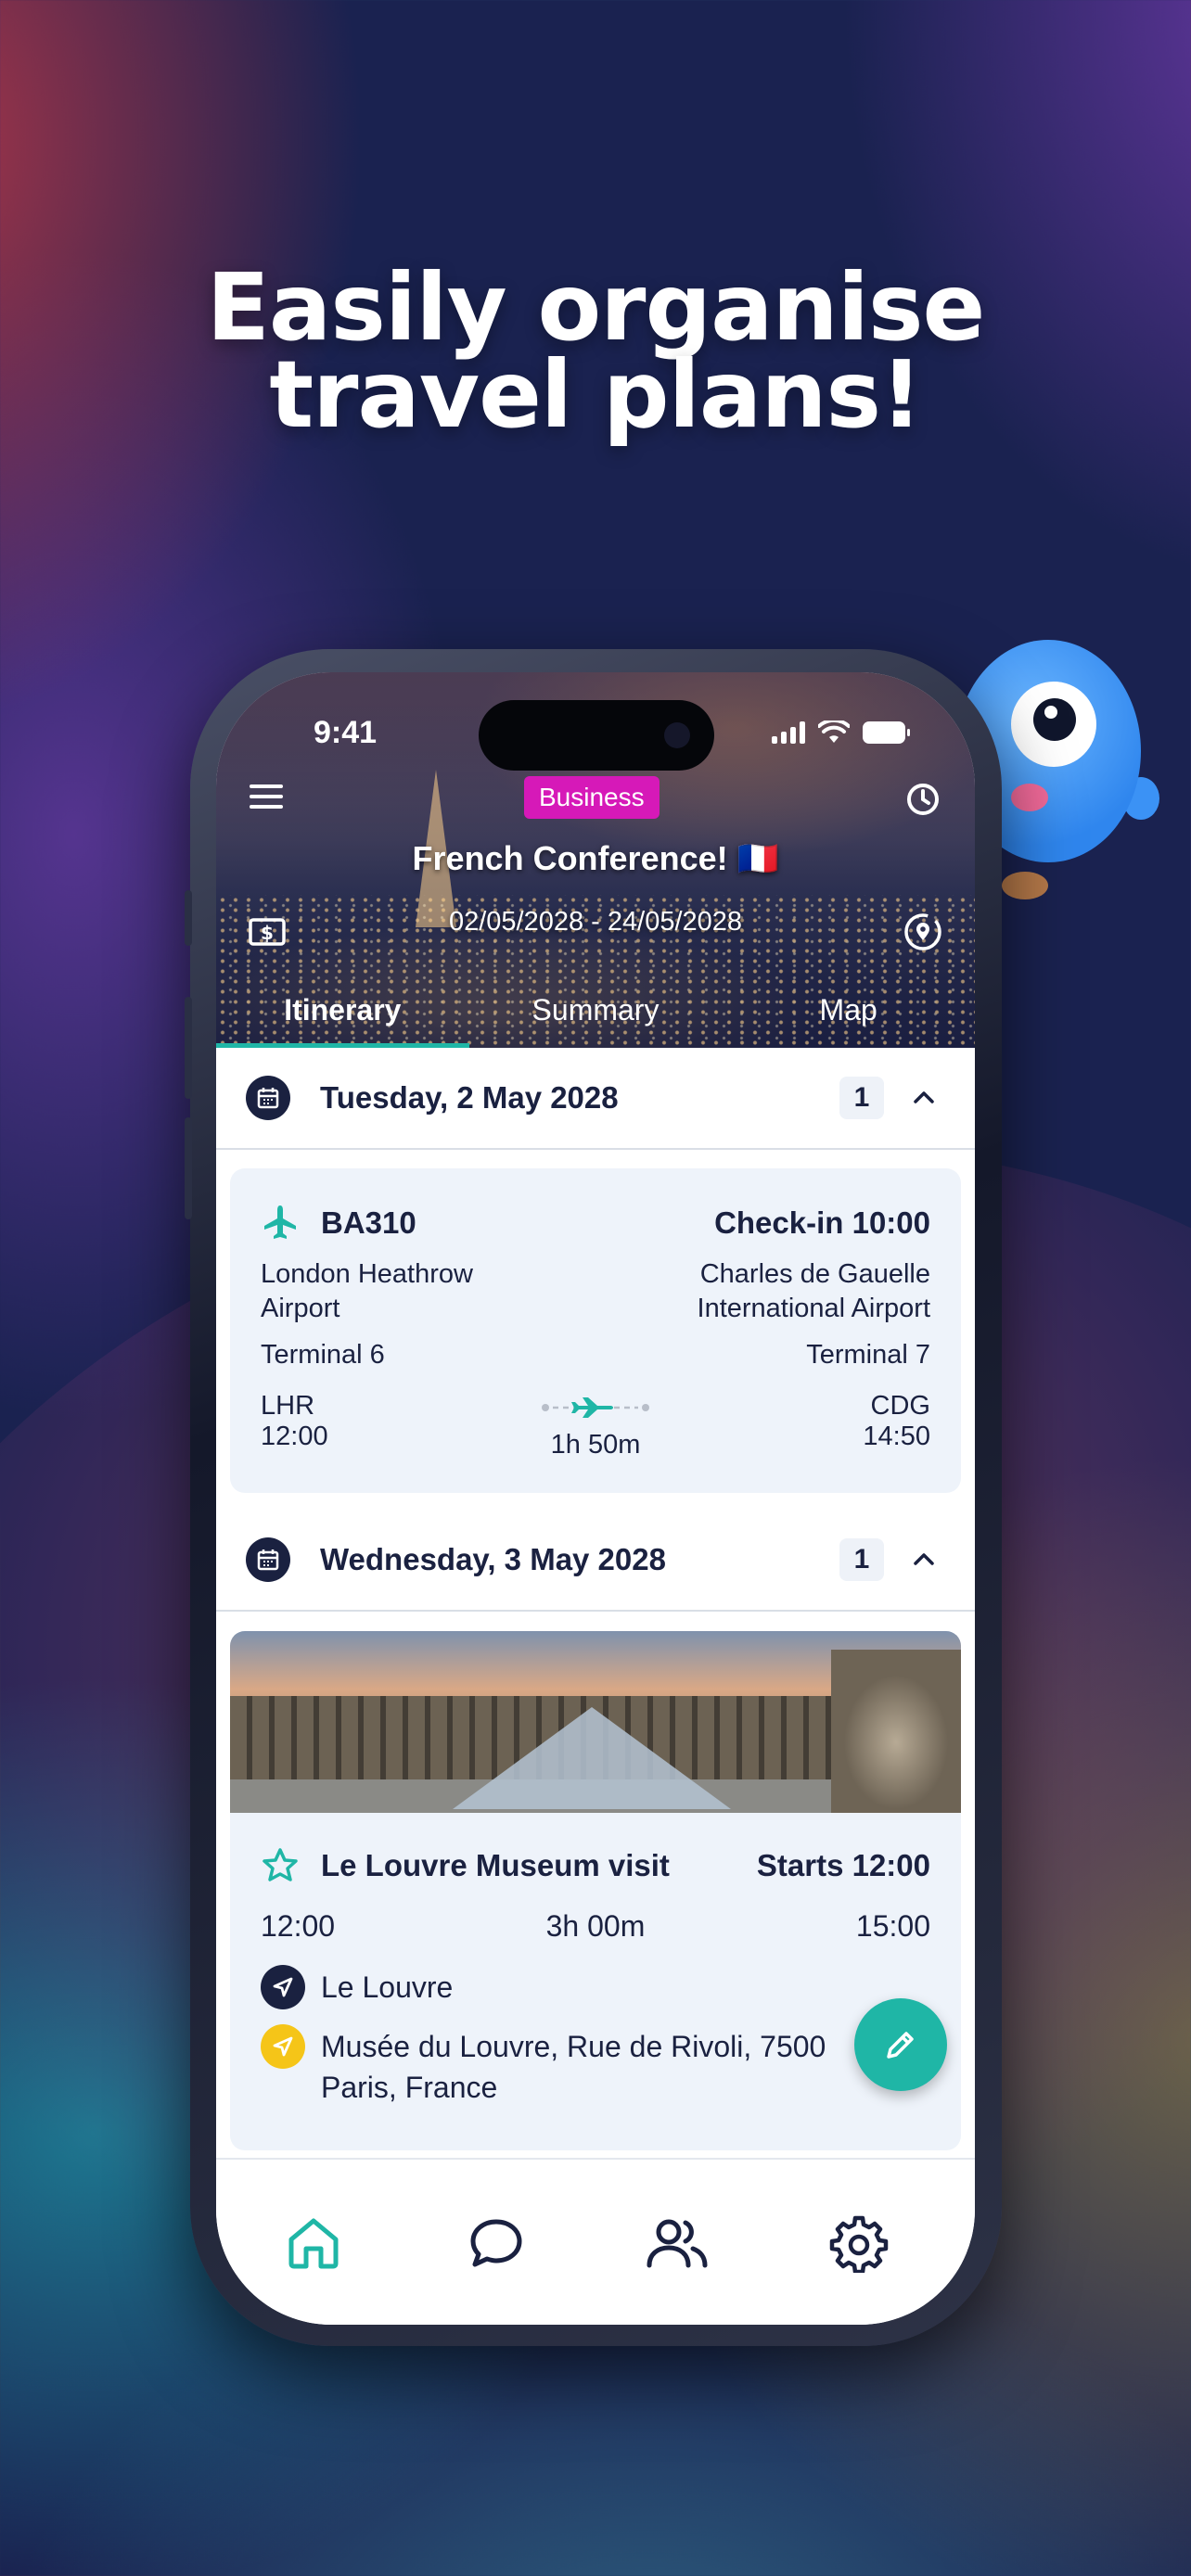 This screenshot has width=1191, height=2576. Describe the element at coordinates (595, 395) in the screenshot. I see `headline-line-2: travel plans!` at that location.